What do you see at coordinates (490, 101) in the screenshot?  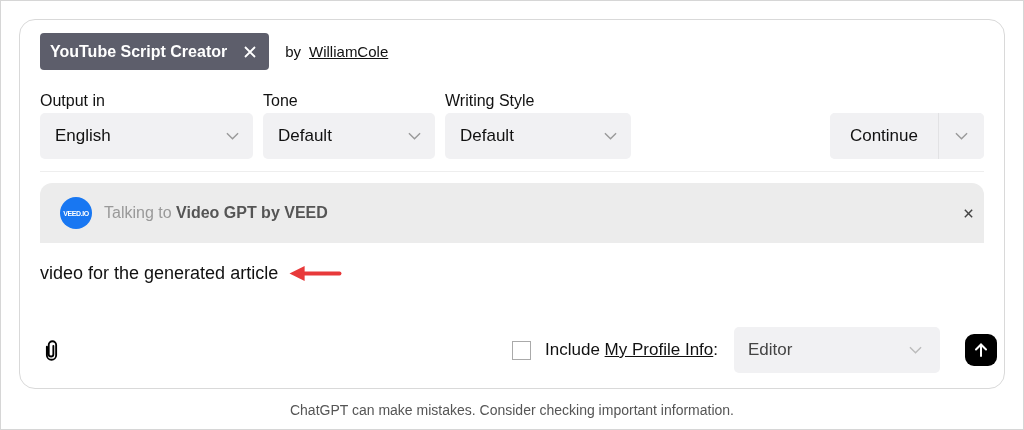 I see `select-label: Writing Style` at bounding box center [490, 101].